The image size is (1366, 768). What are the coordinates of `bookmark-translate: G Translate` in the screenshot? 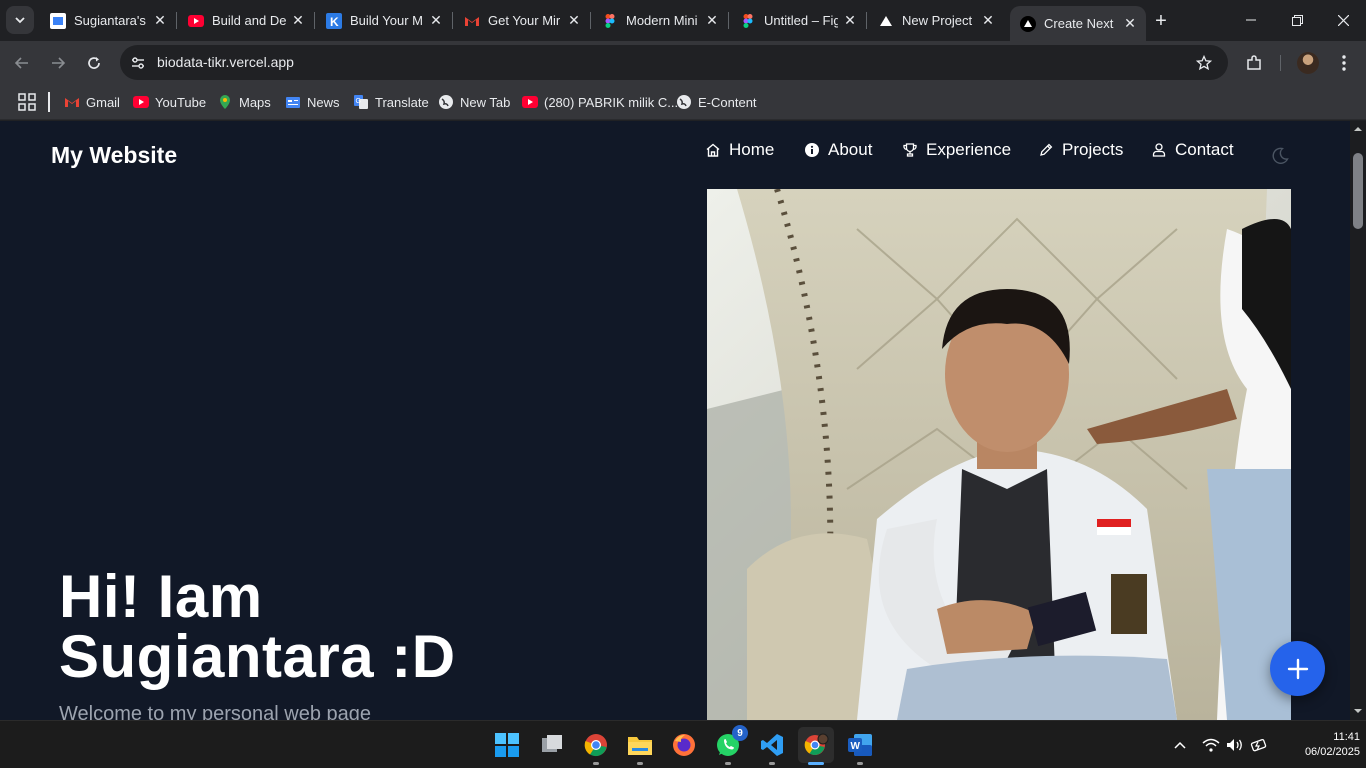 It's located at (391, 102).